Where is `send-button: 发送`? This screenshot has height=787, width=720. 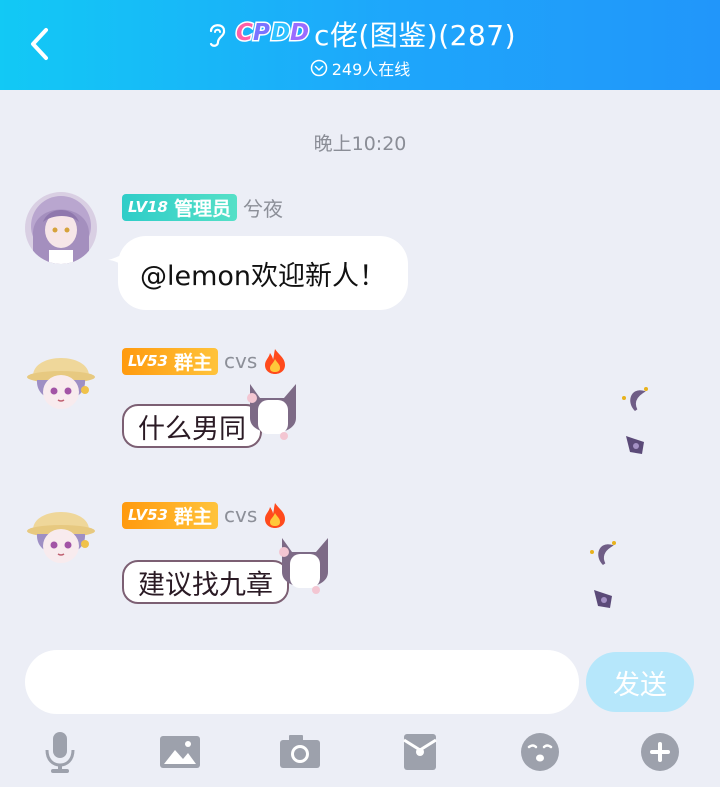 send-button: 发送 is located at coordinates (640, 682).